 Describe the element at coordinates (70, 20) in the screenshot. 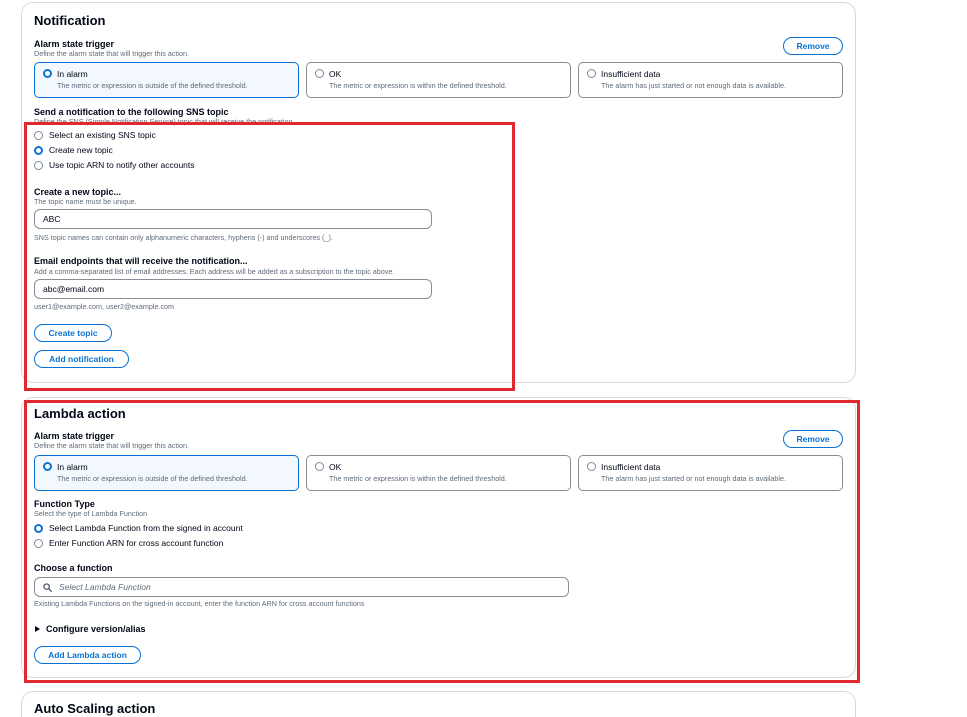

I see `notification-title: Notification` at that location.